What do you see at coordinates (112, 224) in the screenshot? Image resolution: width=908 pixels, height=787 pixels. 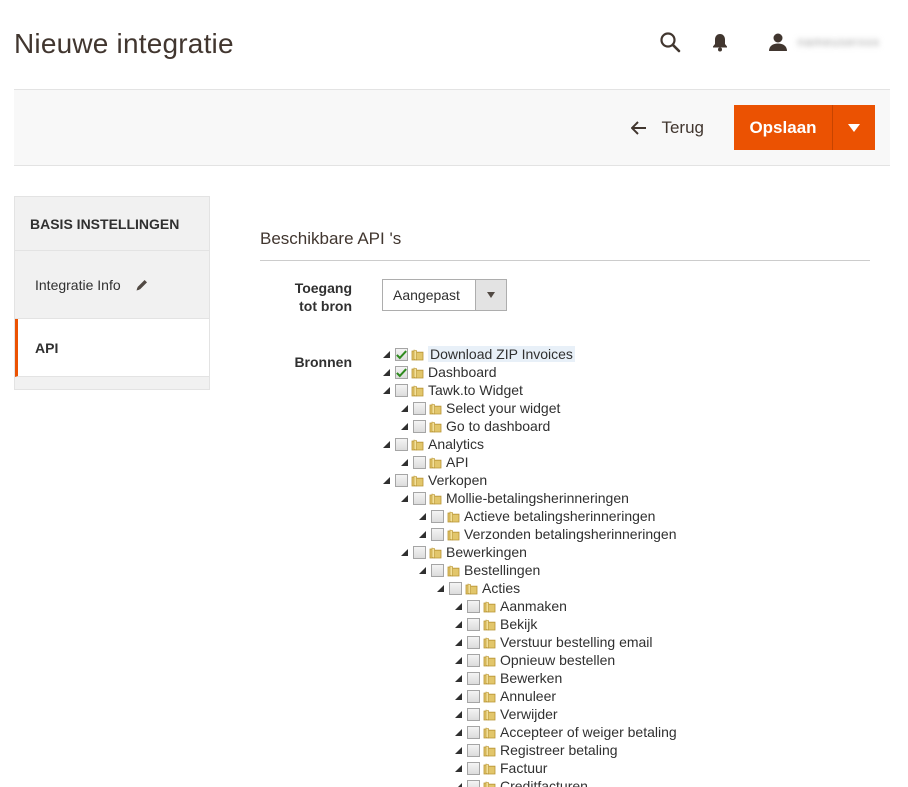 I see `sidebar-title: BASIS INSTELLINGEN` at bounding box center [112, 224].